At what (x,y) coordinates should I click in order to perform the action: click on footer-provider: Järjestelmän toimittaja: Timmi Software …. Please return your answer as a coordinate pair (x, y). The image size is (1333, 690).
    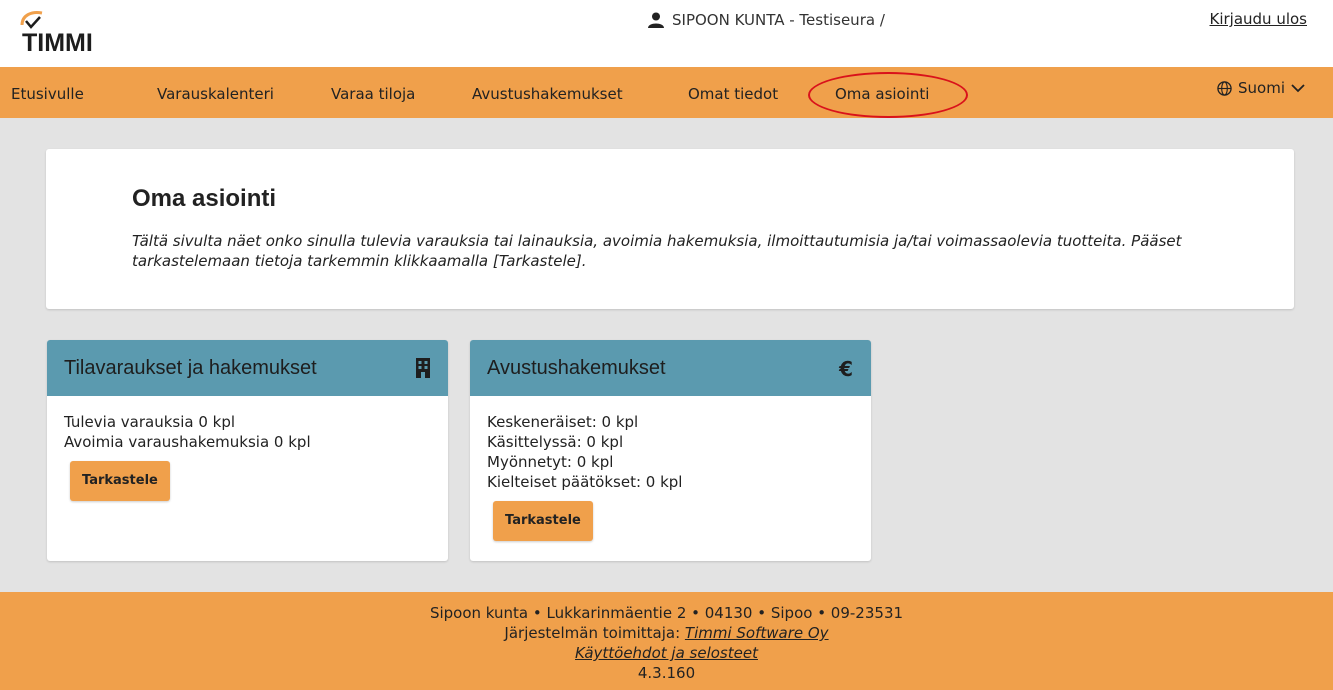
    Looking at the image, I should click on (666, 633).